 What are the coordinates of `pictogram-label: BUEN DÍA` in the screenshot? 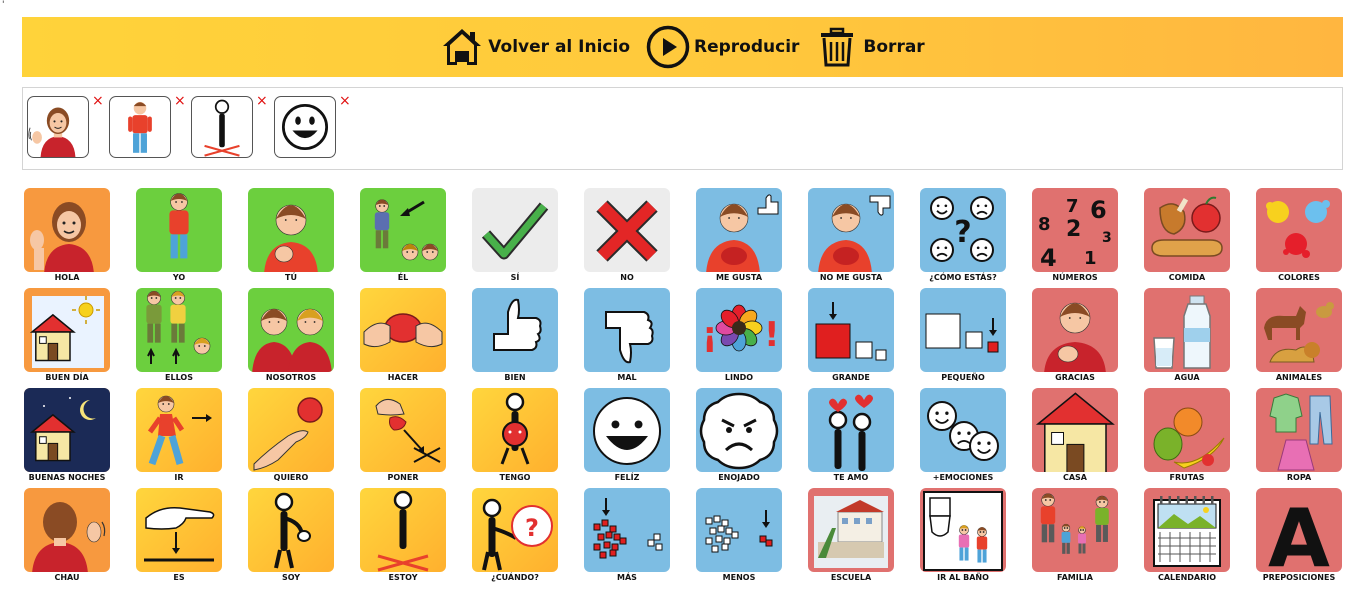 It's located at (67, 377).